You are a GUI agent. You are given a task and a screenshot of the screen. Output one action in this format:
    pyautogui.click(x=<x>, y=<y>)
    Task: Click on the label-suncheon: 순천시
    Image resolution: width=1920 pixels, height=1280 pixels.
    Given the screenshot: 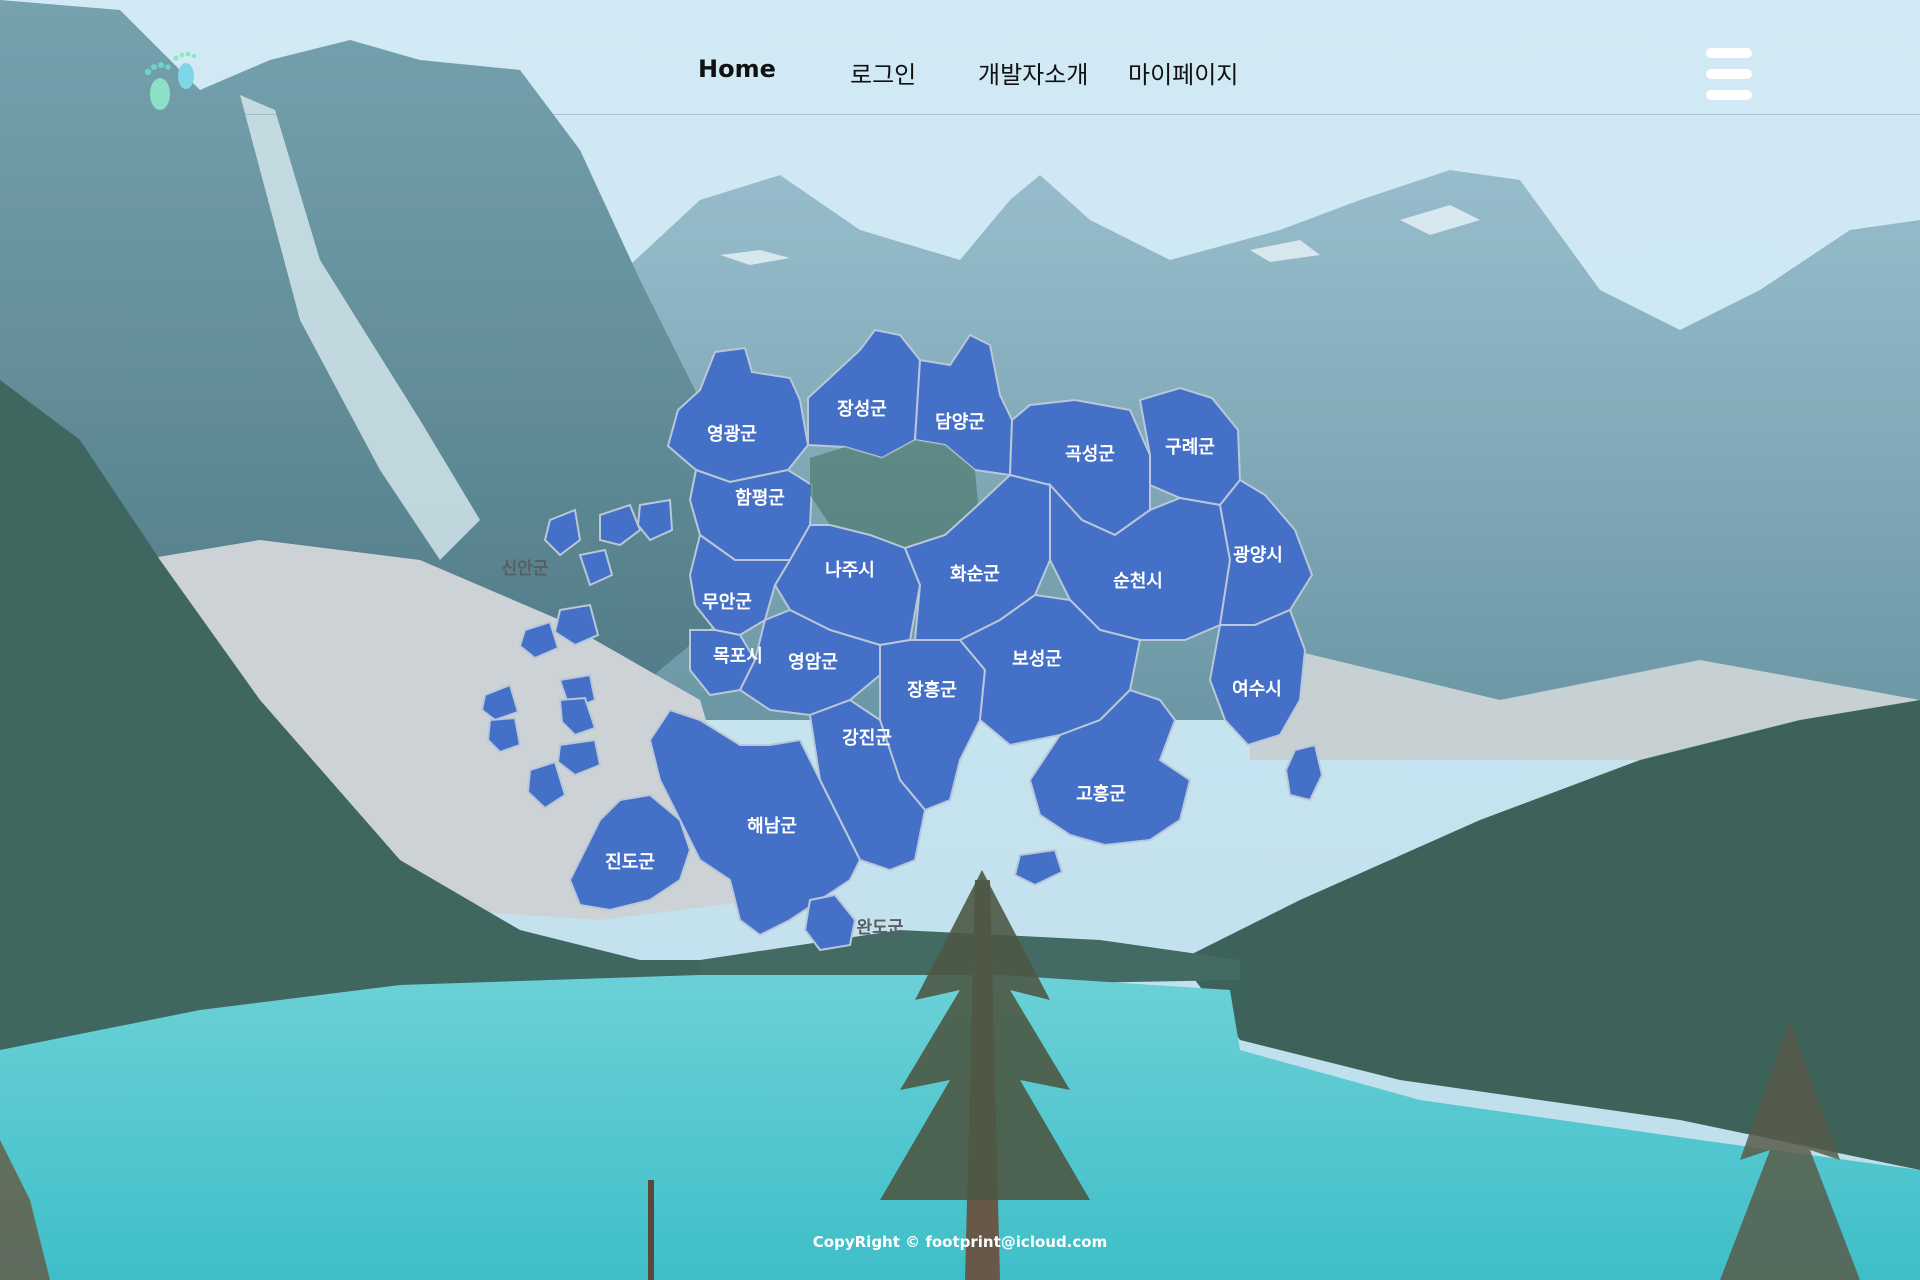 What is the action you would take?
    pyautogui.click(x=1138, y=581)
    